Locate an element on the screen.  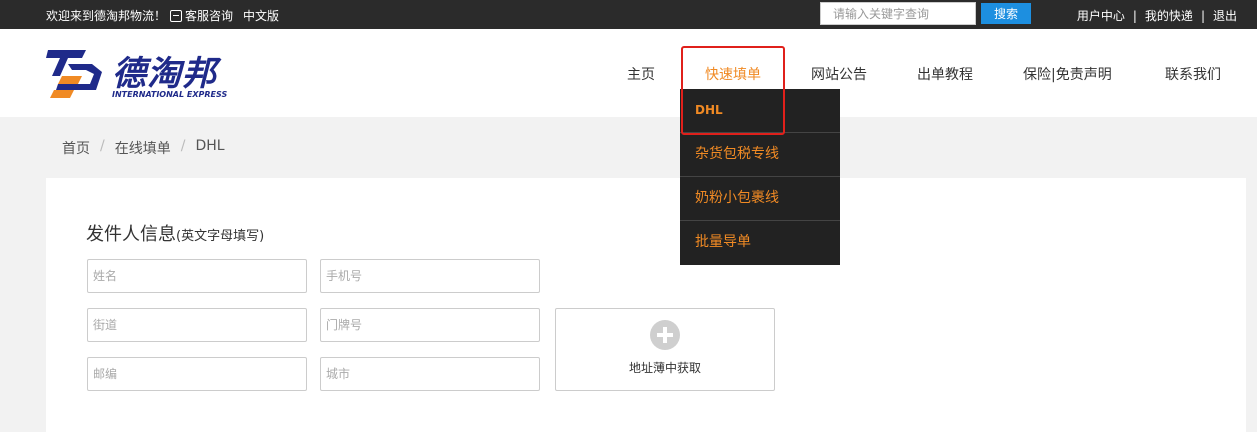
logo-mark-icon is located at coordinates (74, 74).